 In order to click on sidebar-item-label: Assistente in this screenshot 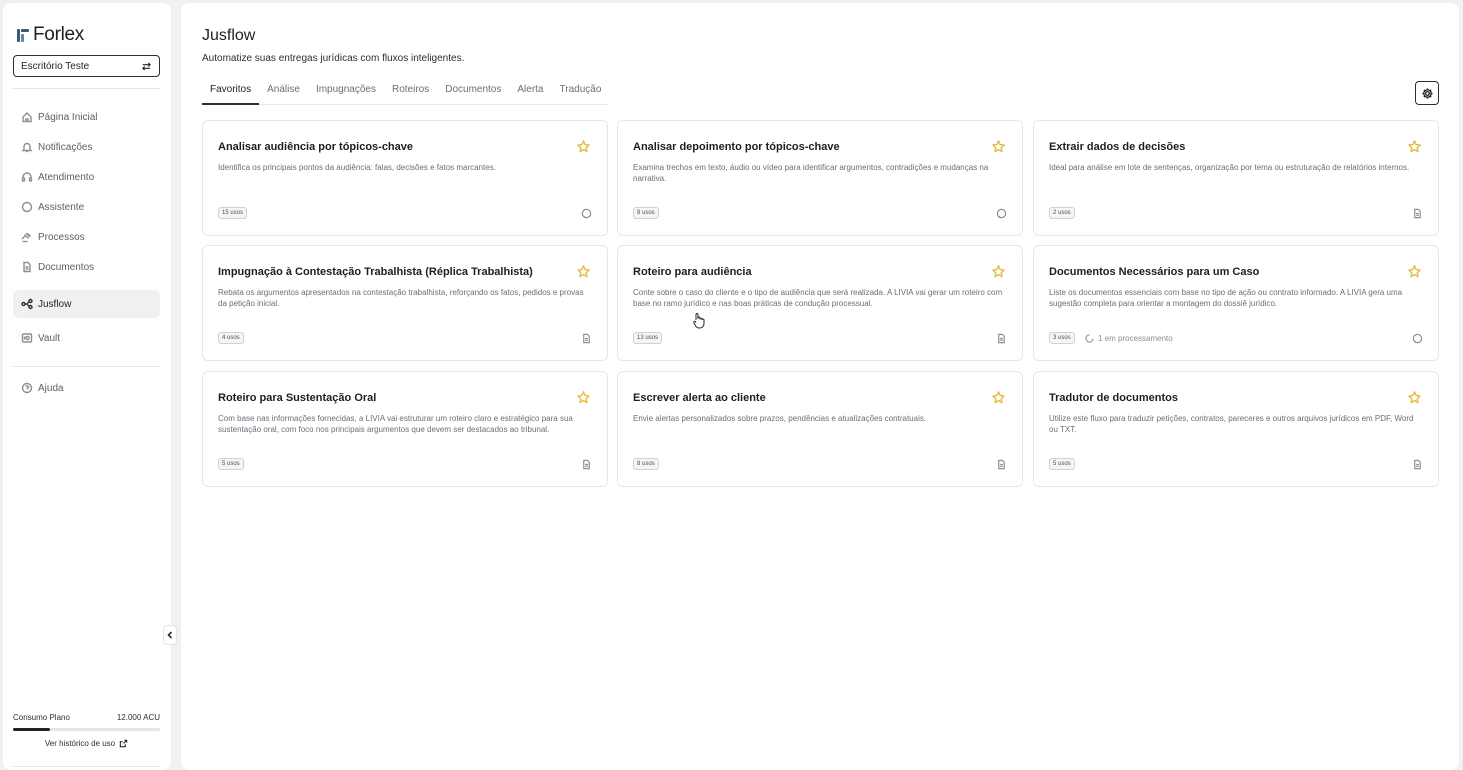, I will do `click(61, 207)`.